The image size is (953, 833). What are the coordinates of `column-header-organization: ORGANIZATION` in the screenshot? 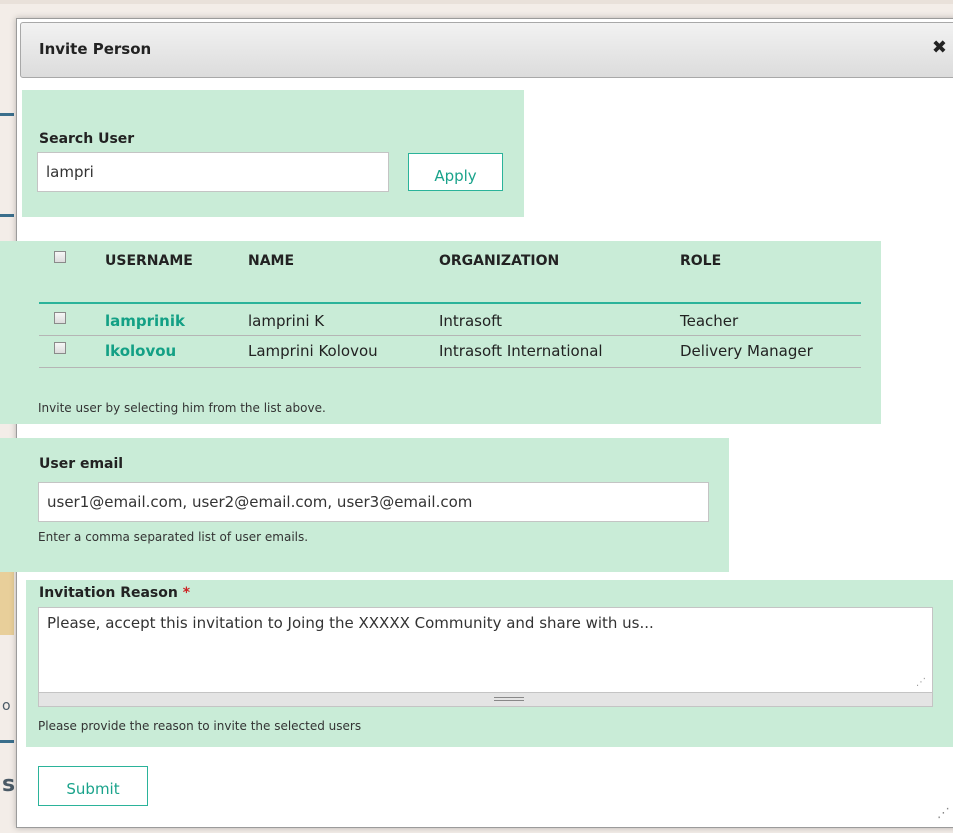 It's located at (499, 261).